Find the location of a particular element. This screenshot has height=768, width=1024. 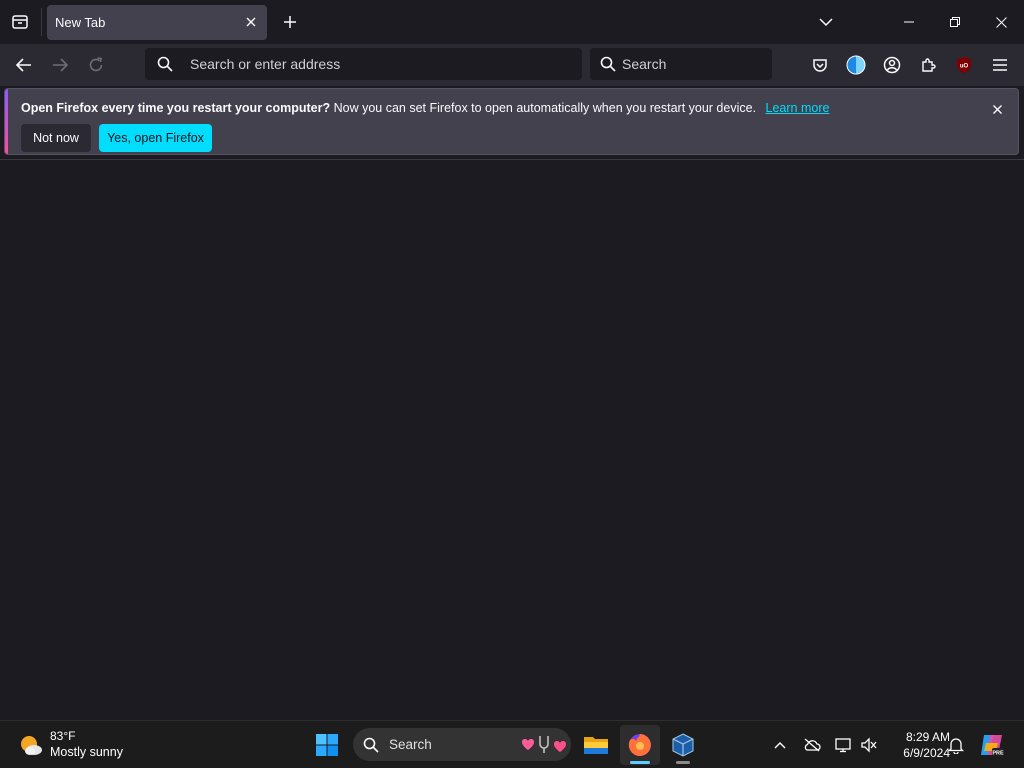

extension-blue-circle-icon is located at coordinates (856, 65).